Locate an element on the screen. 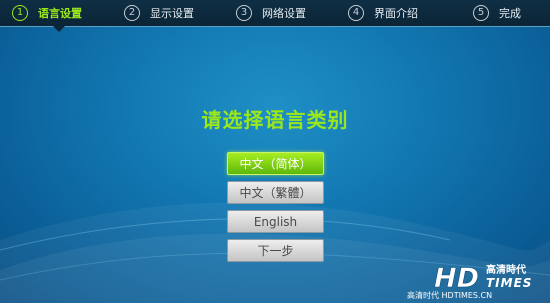 The height and width of the screenshot is (303, 550). next-button: 下一步 is located at coordinates (275, 250).